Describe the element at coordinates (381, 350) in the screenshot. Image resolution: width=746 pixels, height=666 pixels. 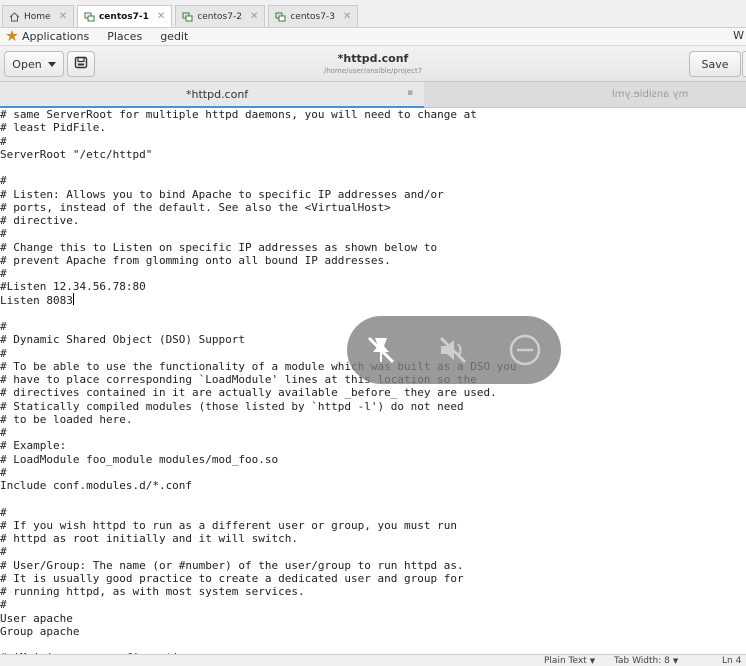
I see `pin-off-icon` at that location.